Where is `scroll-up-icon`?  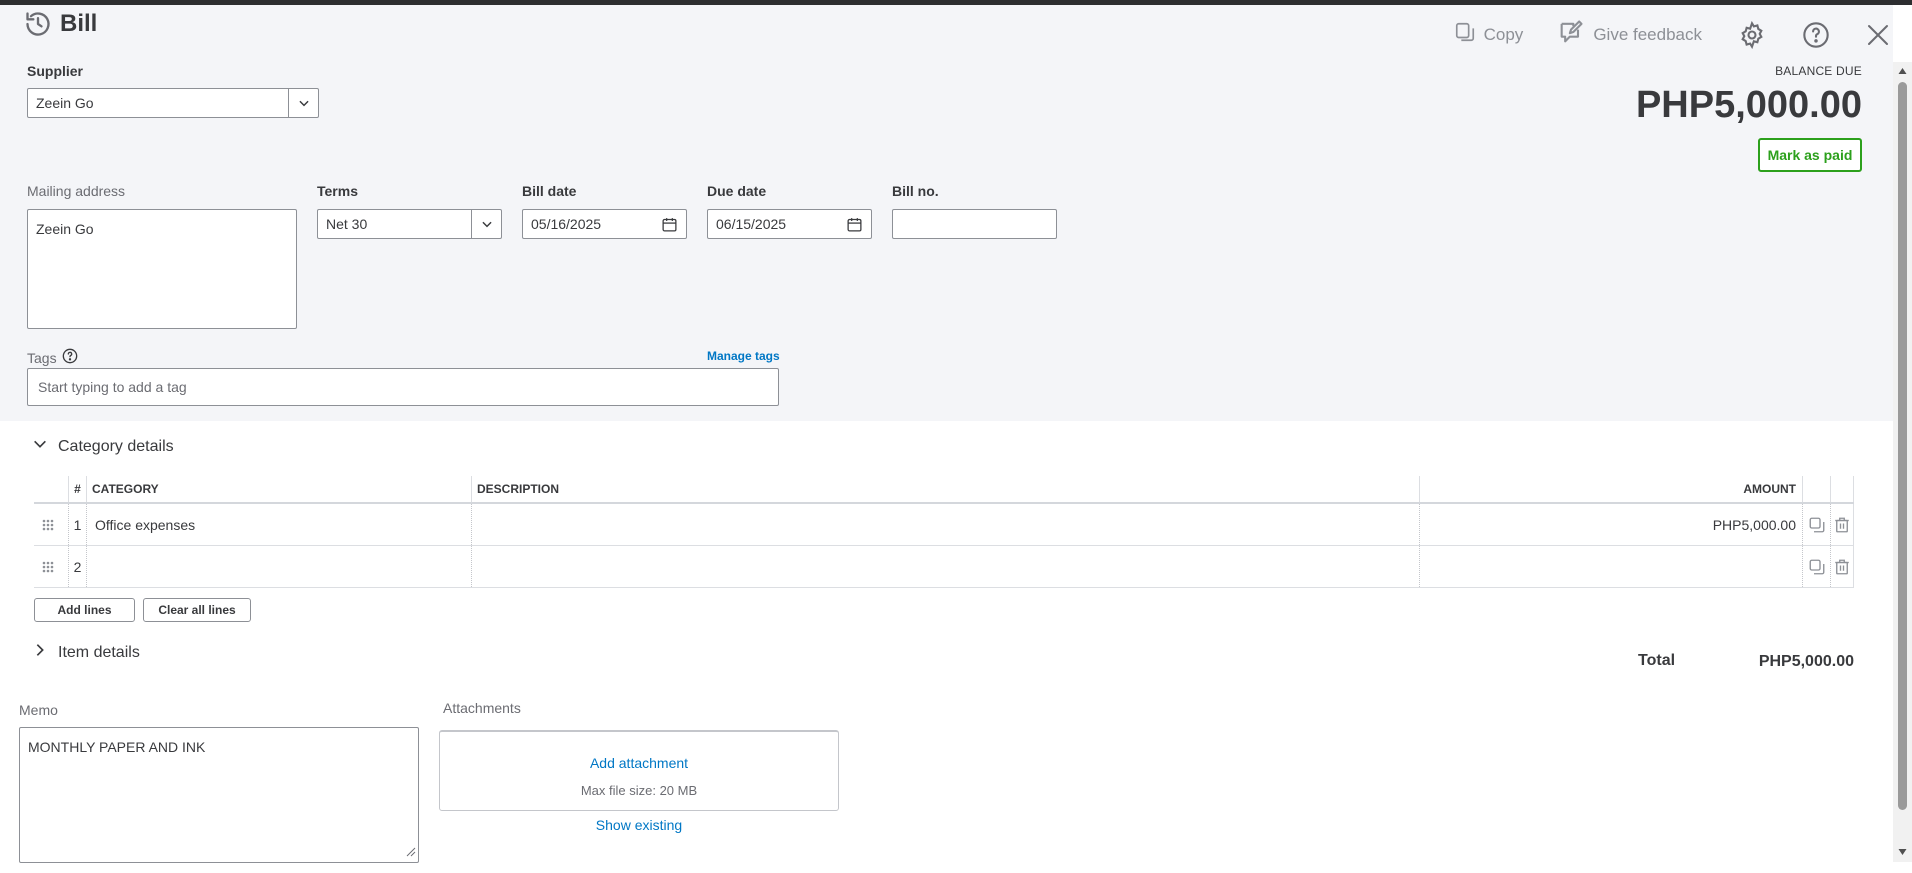
scroll-up-icon is located at coordinates (1902, 71).